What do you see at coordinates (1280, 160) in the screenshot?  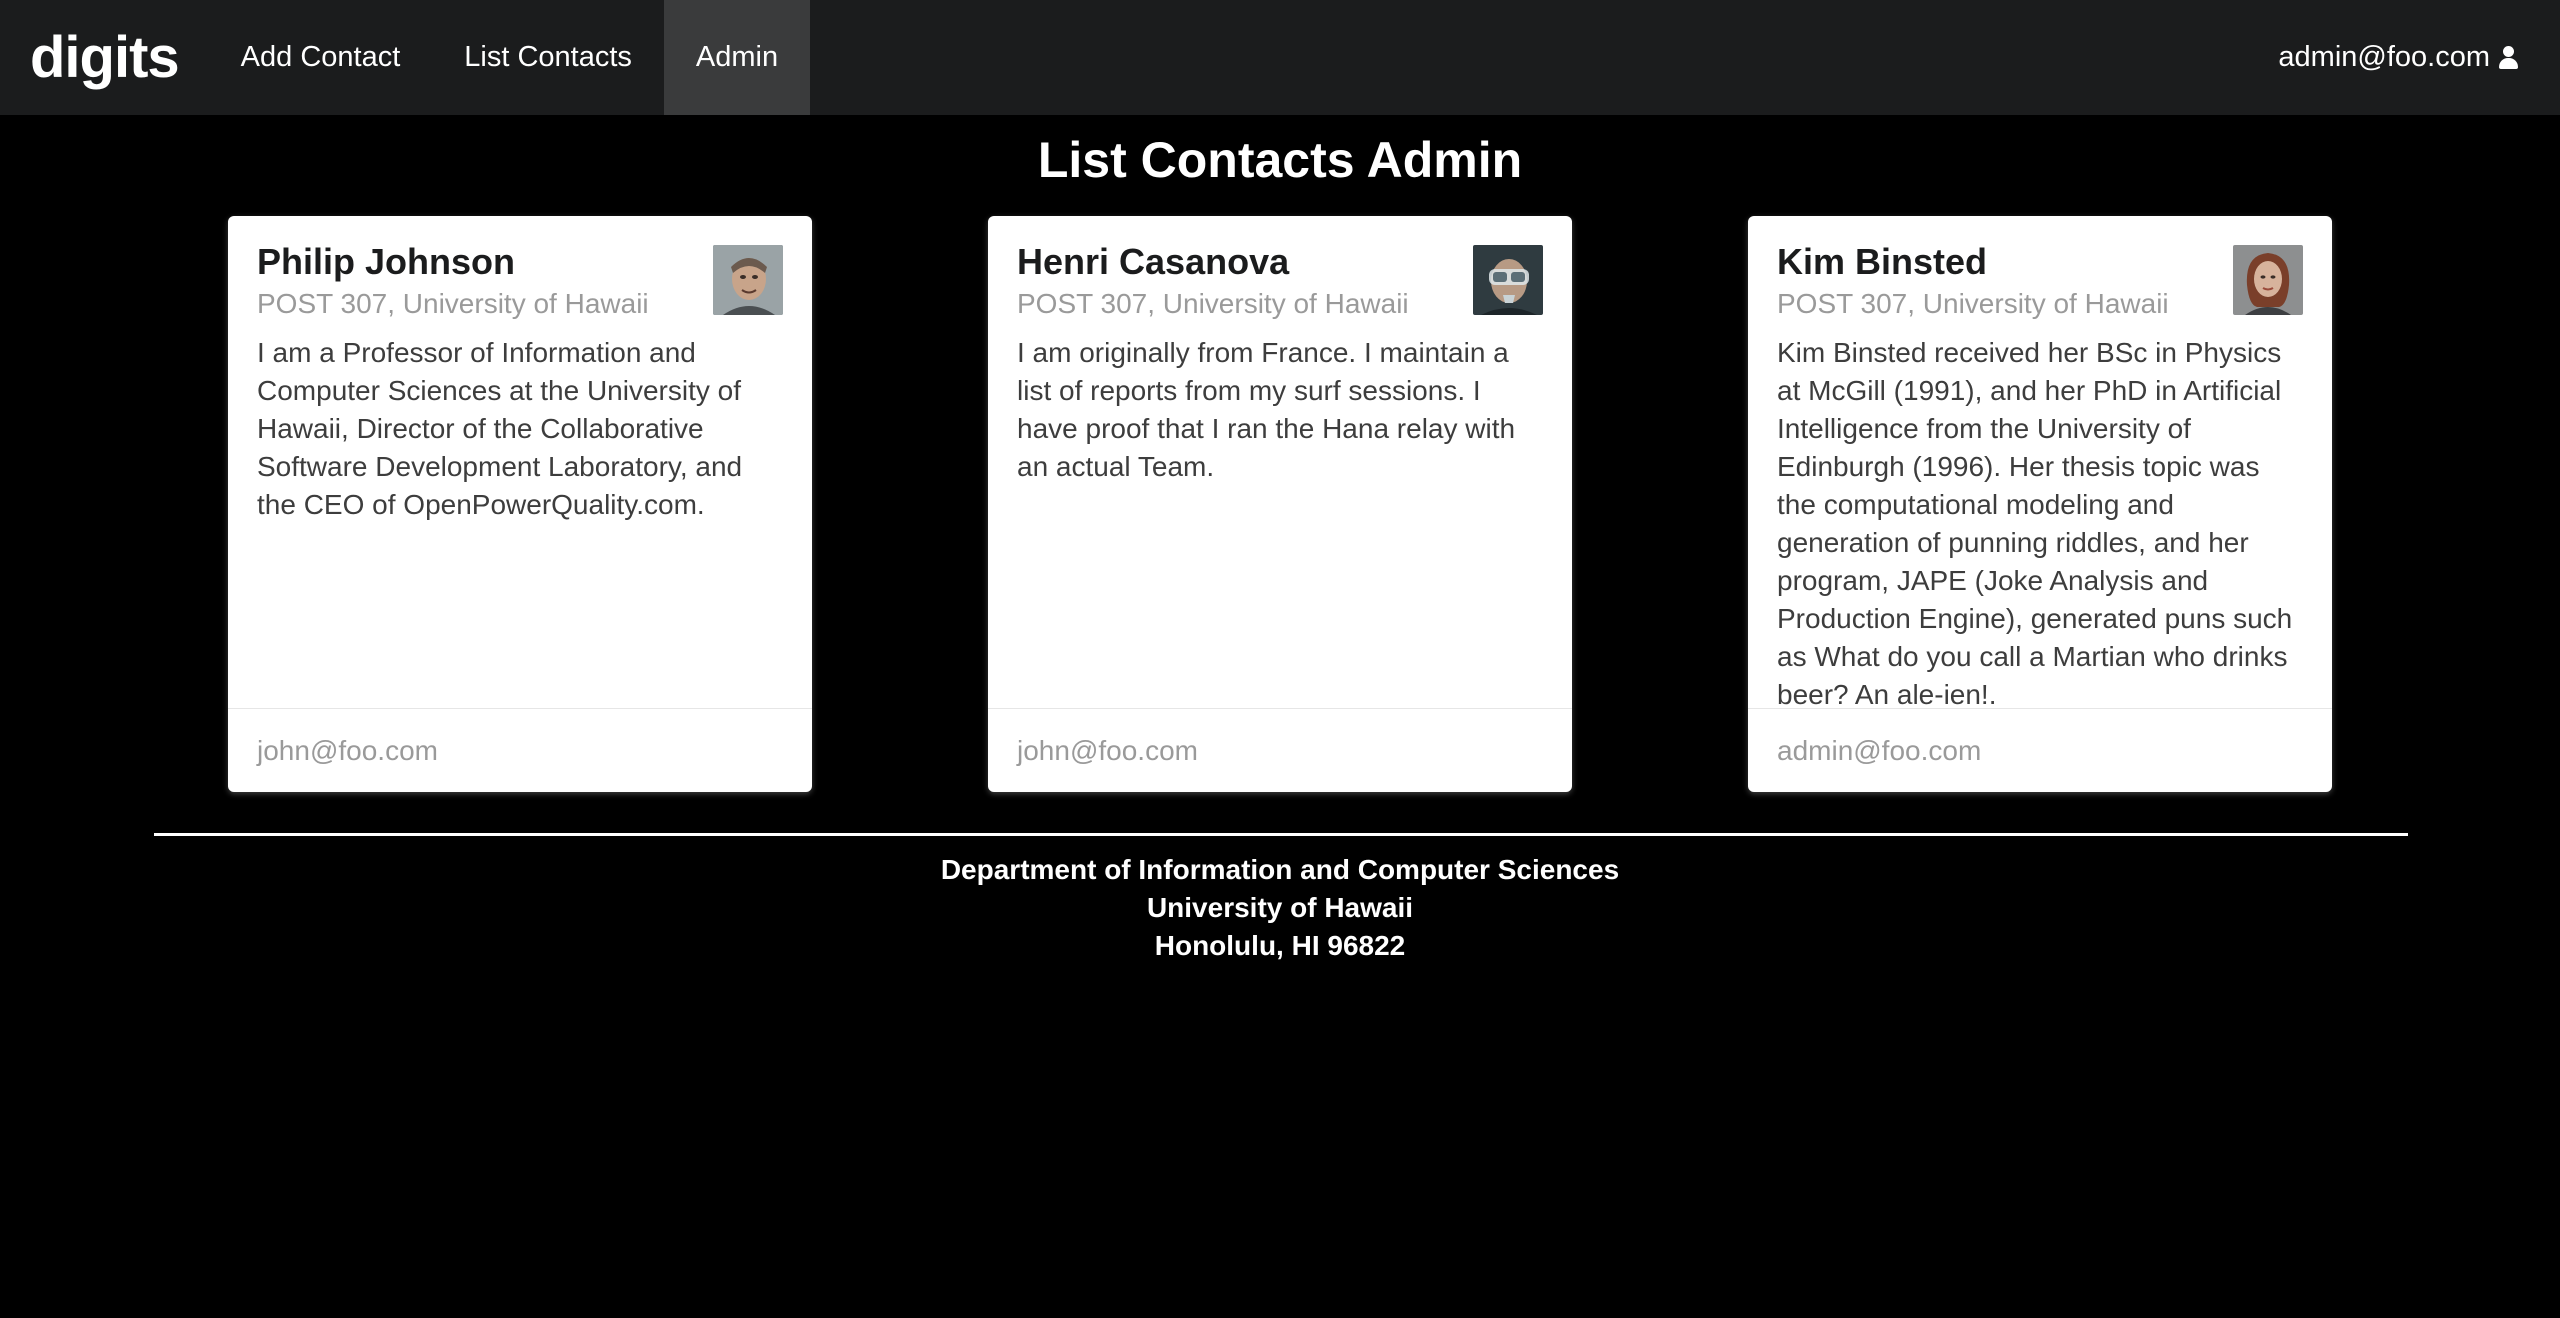 I see `page-title: List Contacts Admin` at bounding box center [1280, 160].